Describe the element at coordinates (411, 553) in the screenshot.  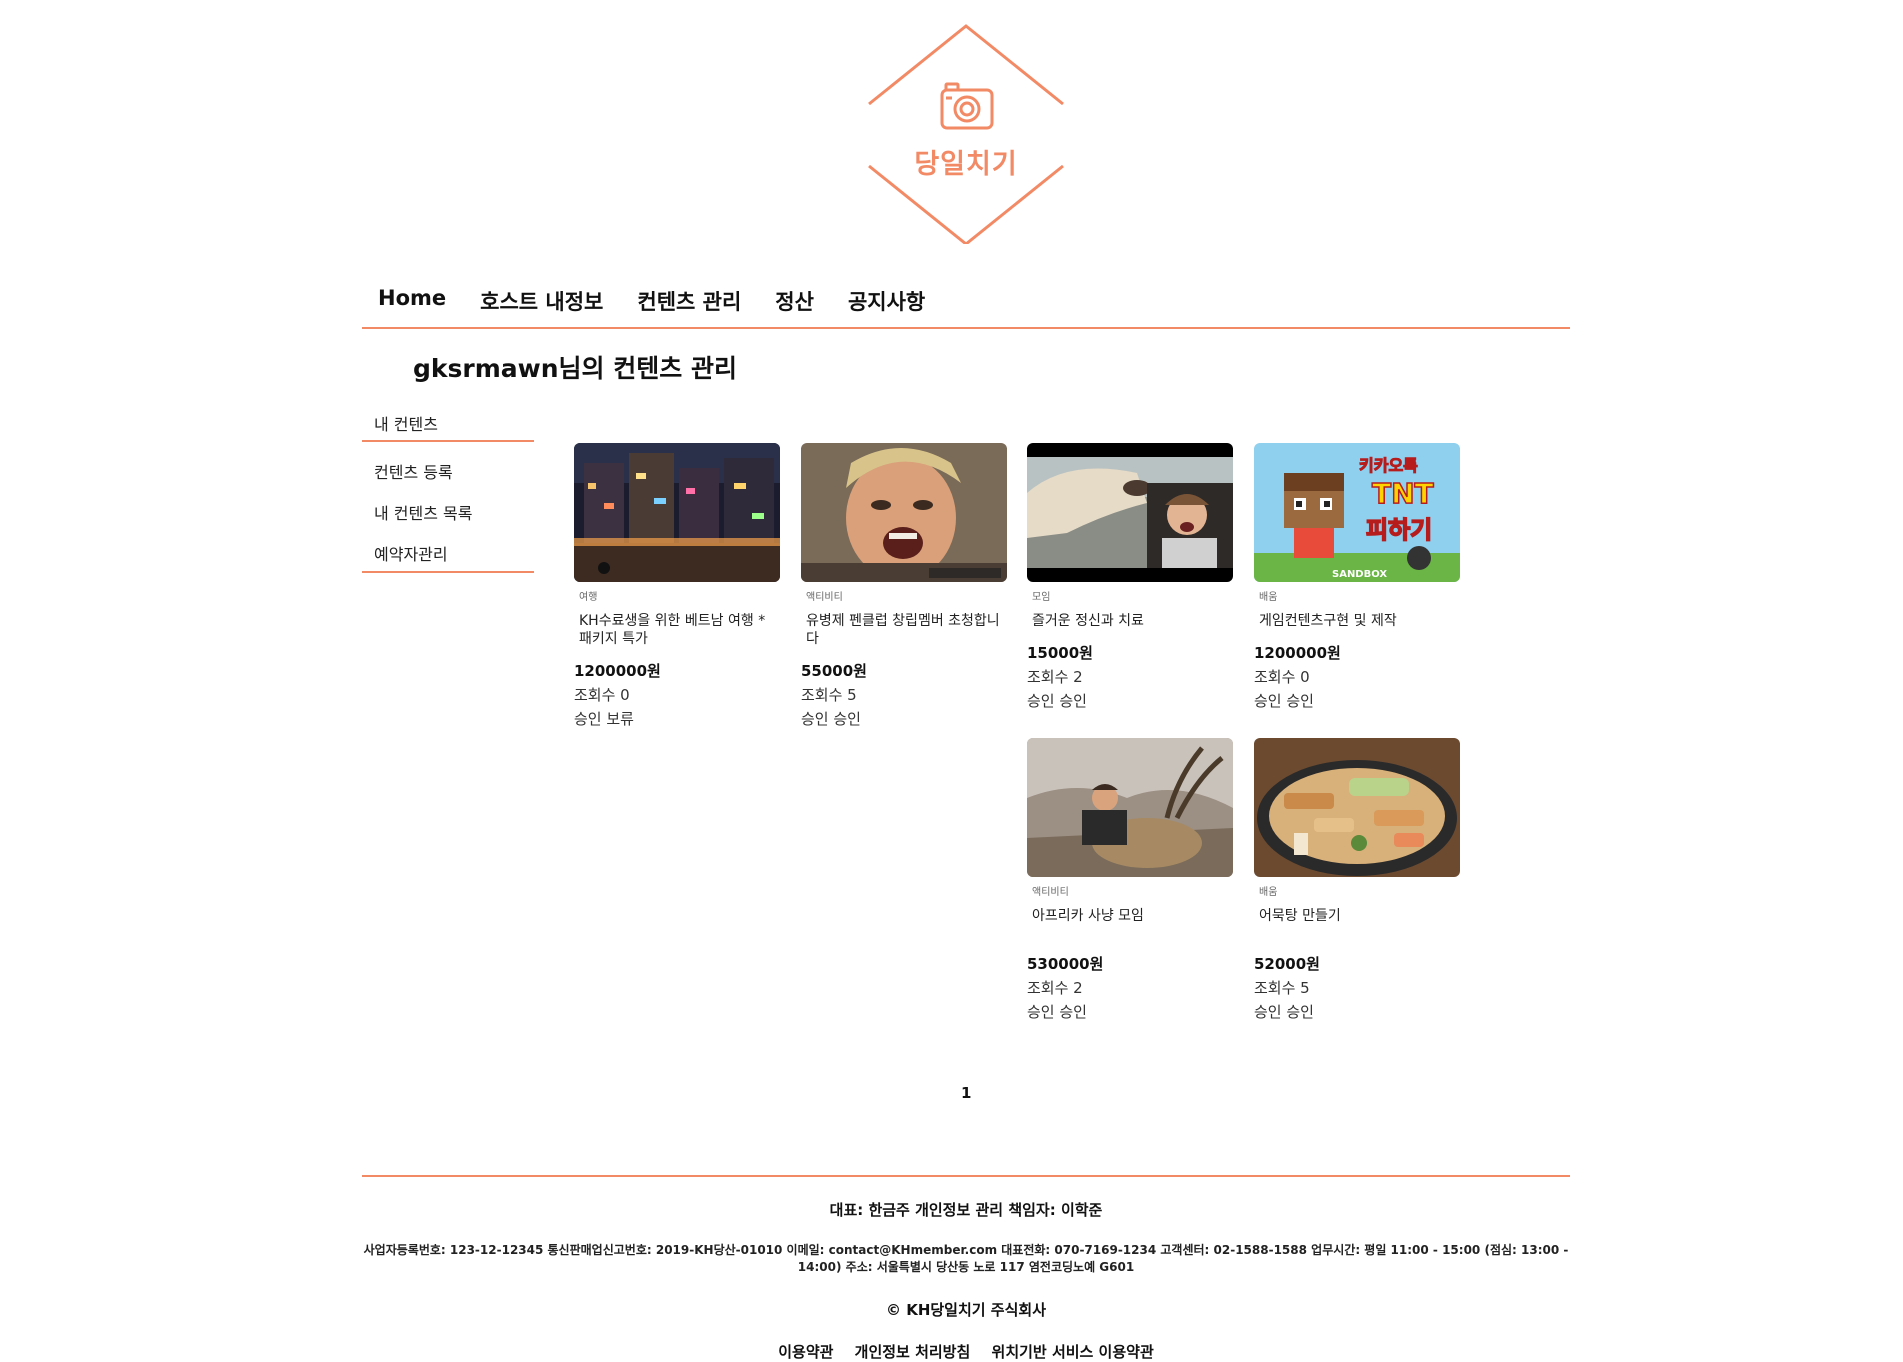
I see `sidebar-item-reservations: 예약자관리` at that location.